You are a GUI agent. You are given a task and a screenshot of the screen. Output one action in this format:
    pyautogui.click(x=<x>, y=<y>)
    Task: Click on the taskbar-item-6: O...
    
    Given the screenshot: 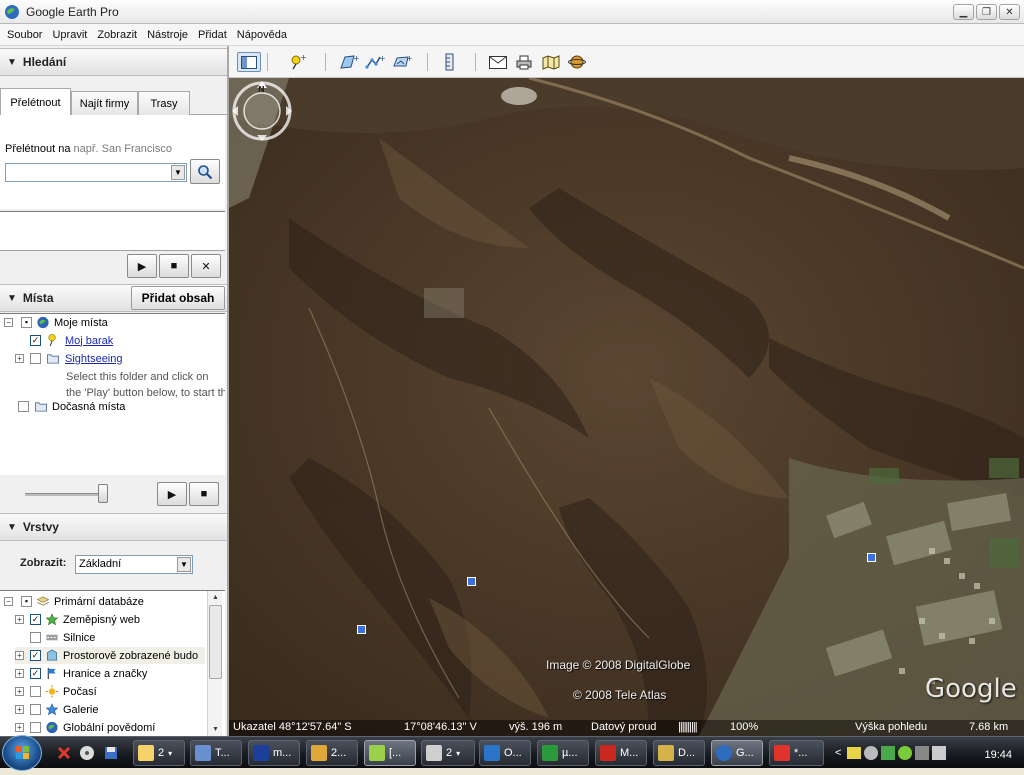 What is the action you would take?
    pyautogui.click(x=505, y=753)
    